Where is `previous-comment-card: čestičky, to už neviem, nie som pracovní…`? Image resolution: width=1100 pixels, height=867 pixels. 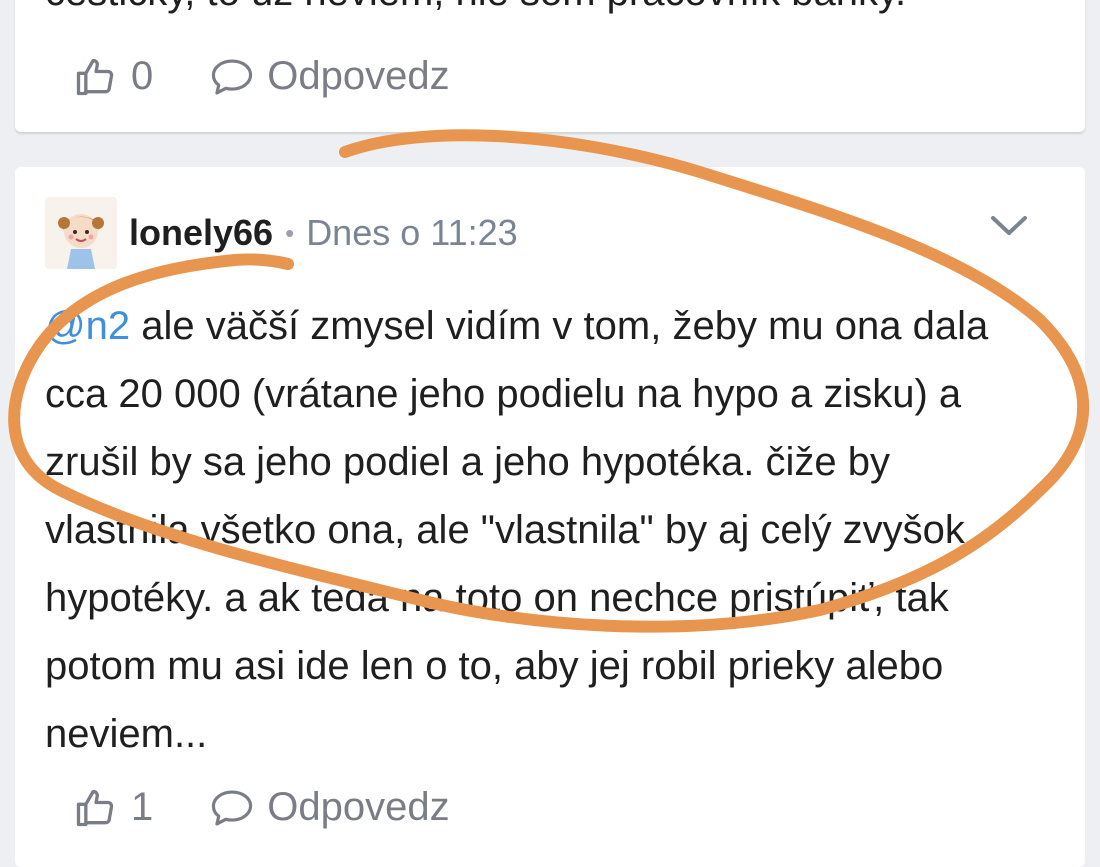 previous-comment-card: čestičky, to už neviem, nie som pracovní… is located at coordinates (550, 66).